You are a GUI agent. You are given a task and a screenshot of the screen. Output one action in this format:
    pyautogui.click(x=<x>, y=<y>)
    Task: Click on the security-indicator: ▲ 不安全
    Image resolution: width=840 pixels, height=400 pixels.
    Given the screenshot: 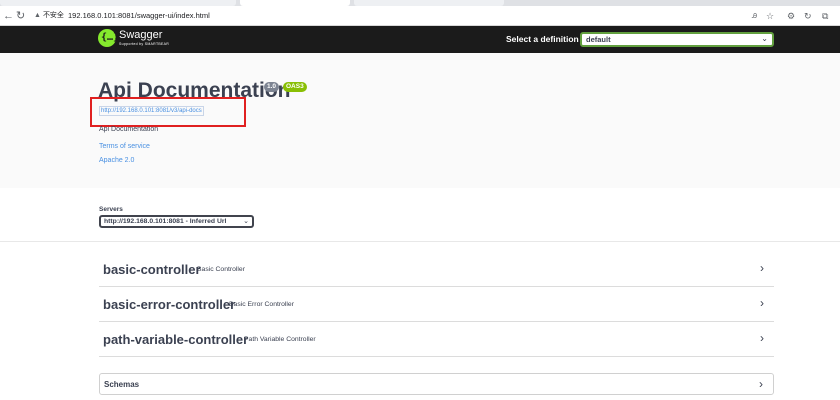 What is the action you would take?
    pyautogui.click(x=49, y=16)
    